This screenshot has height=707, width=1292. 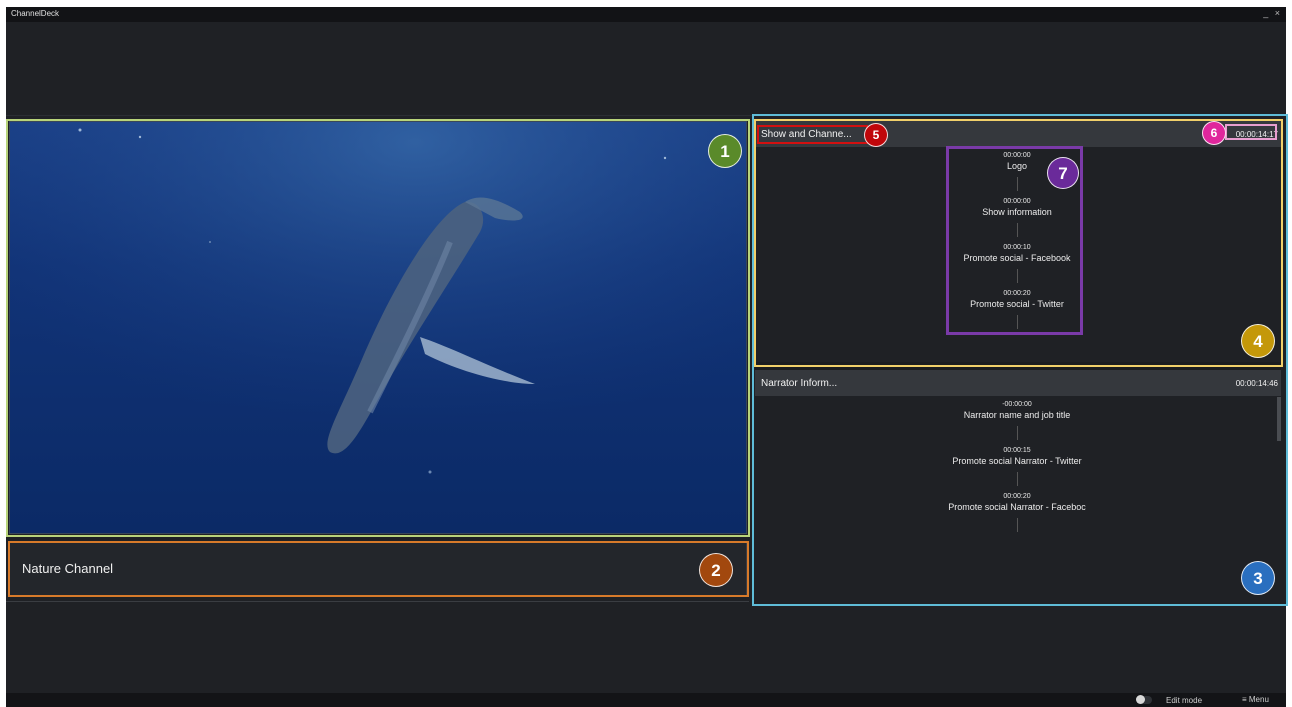 What do you see at coordinates (1279, 419) in the screenshot?
I see `scrollbar` at bounding box center [1279, 419].